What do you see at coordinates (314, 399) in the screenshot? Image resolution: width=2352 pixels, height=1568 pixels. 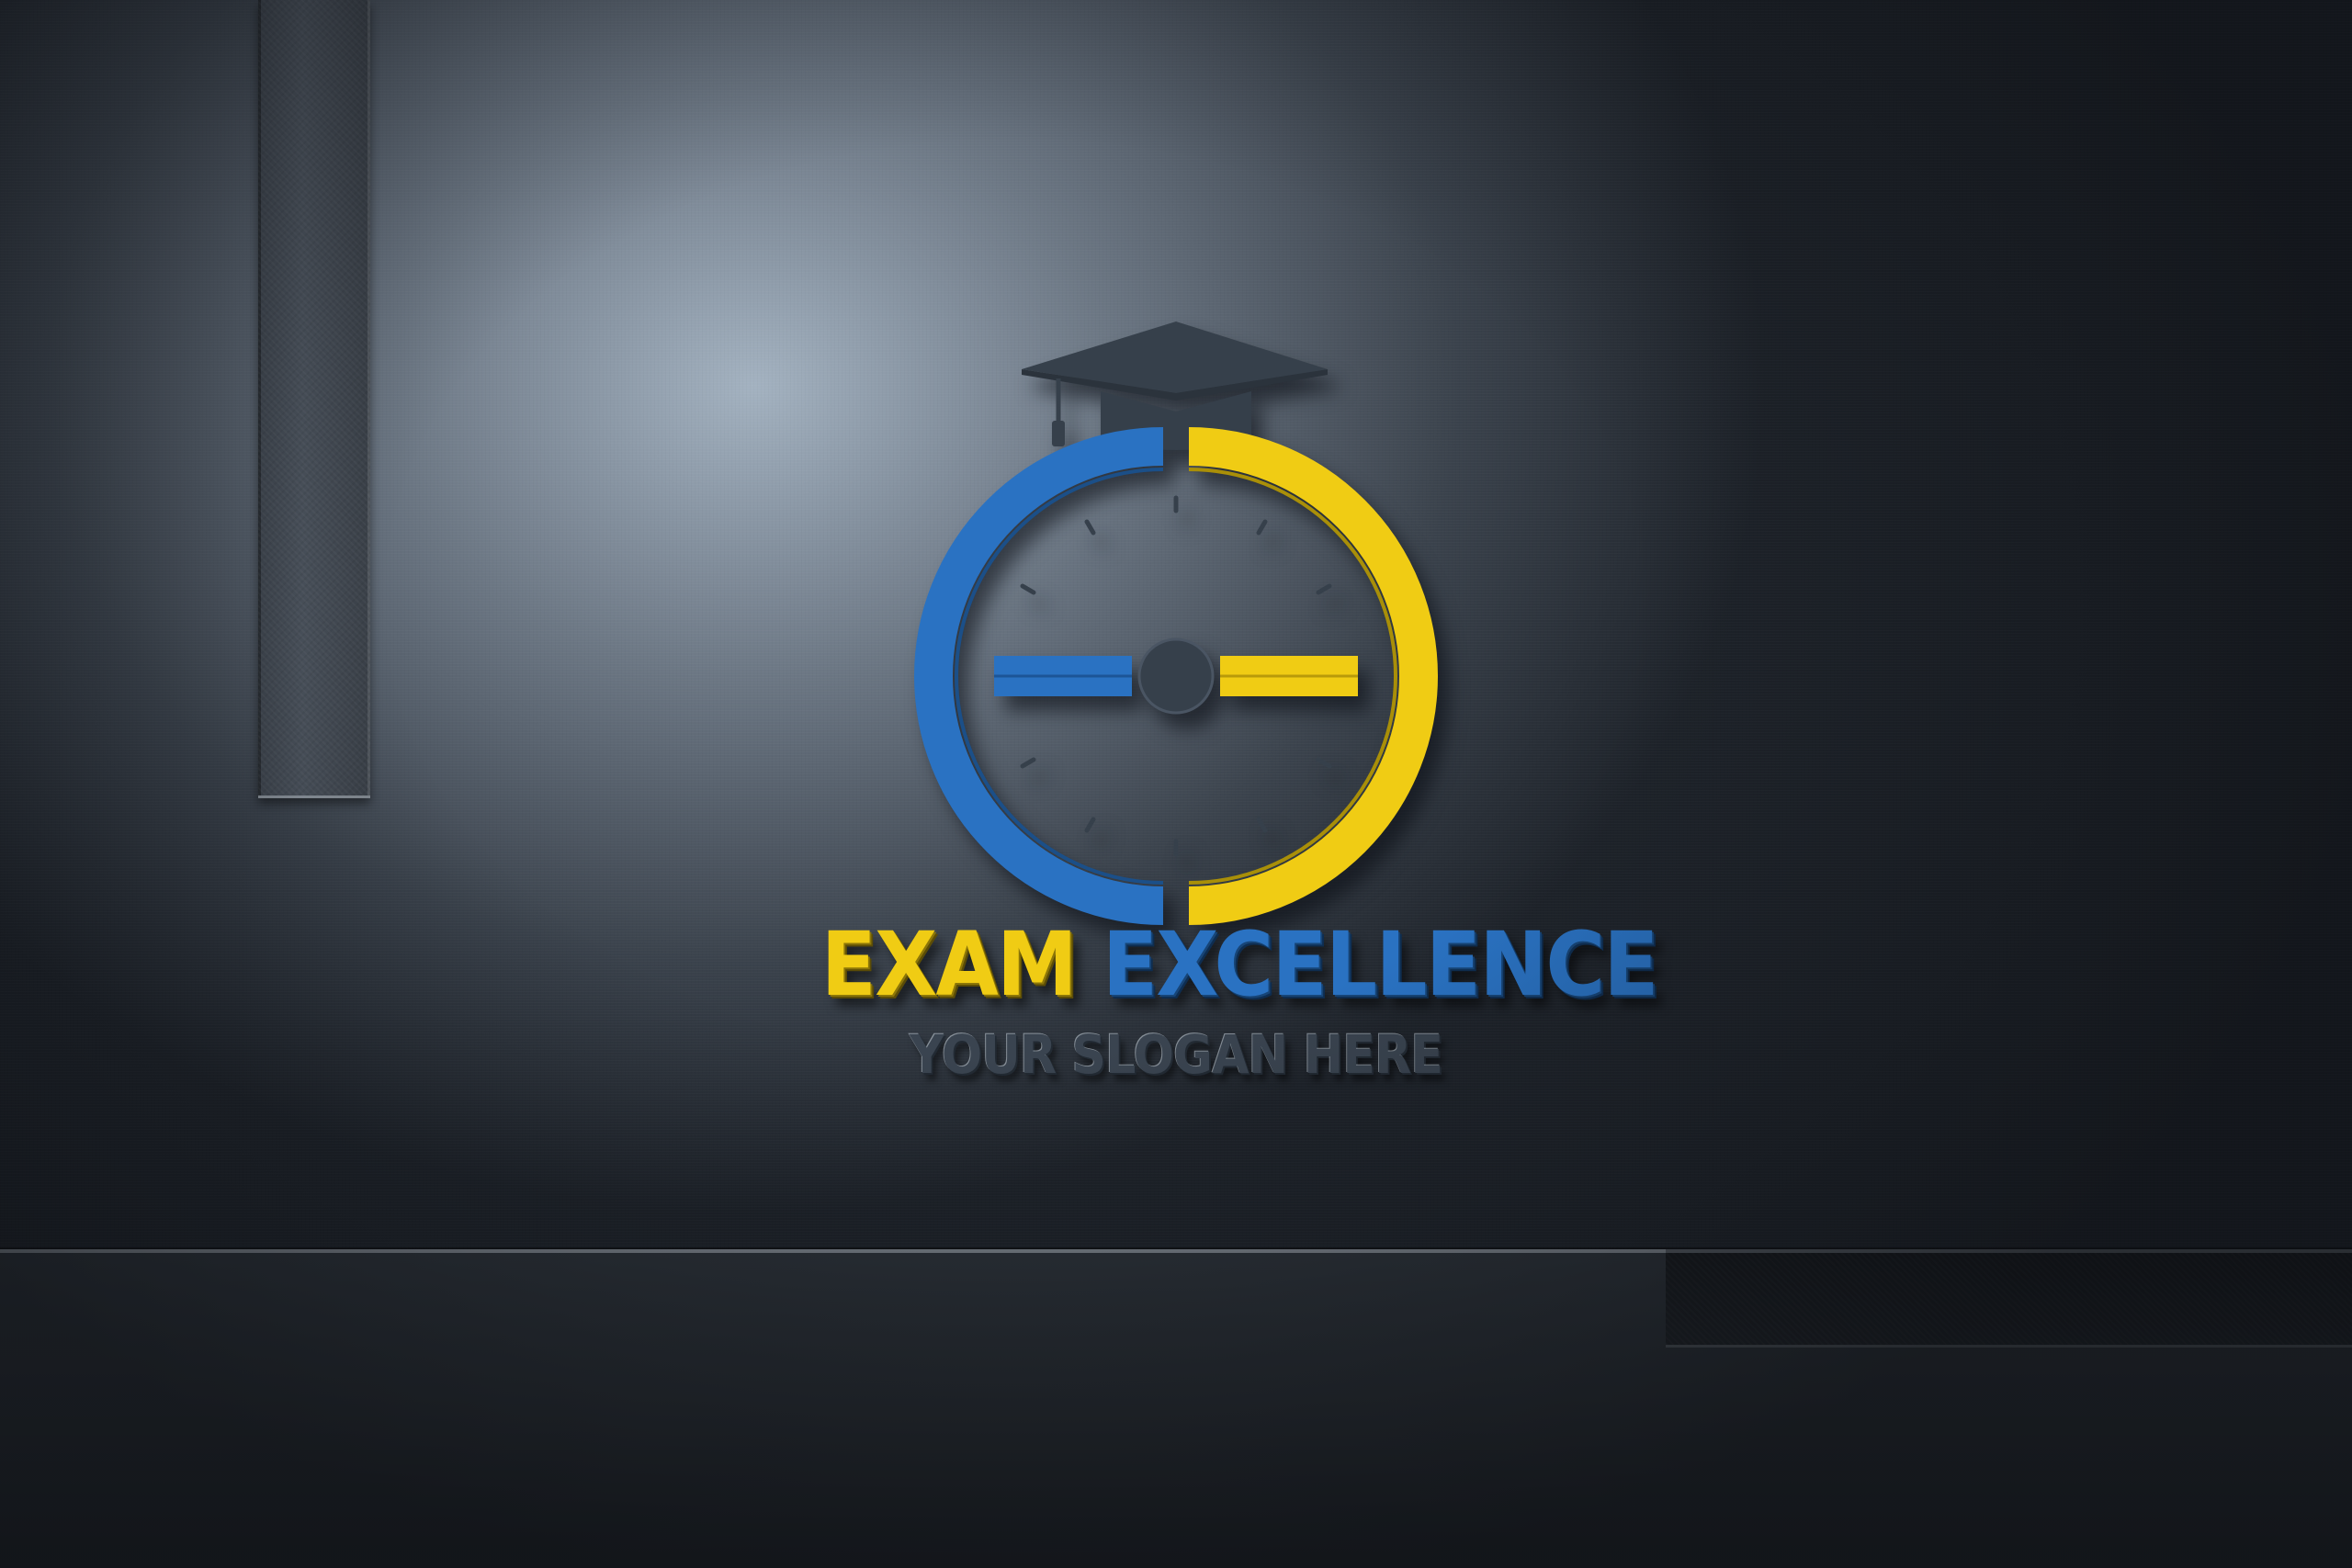 I see `vertical-wall-panel` at bounding box center [314, 399].